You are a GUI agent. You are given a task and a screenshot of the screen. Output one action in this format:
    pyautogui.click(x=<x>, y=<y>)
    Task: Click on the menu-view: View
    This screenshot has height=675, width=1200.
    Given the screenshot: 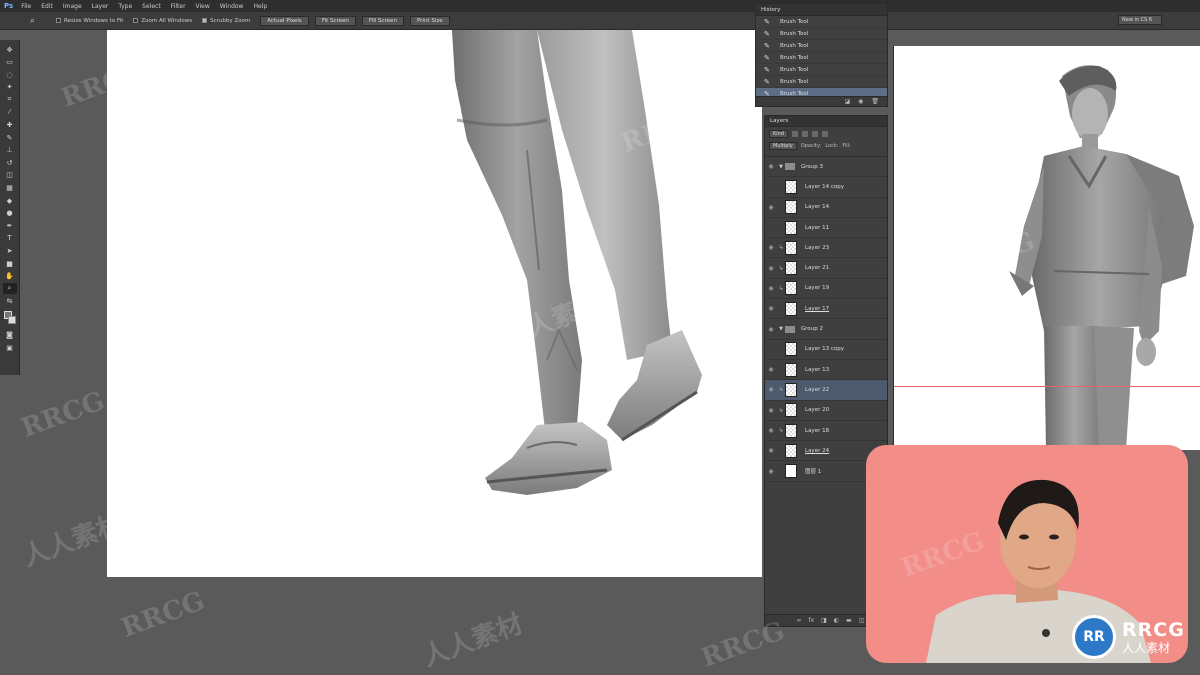 What is the action you would take?
    pyautogui.click(x=203, y=6)
    